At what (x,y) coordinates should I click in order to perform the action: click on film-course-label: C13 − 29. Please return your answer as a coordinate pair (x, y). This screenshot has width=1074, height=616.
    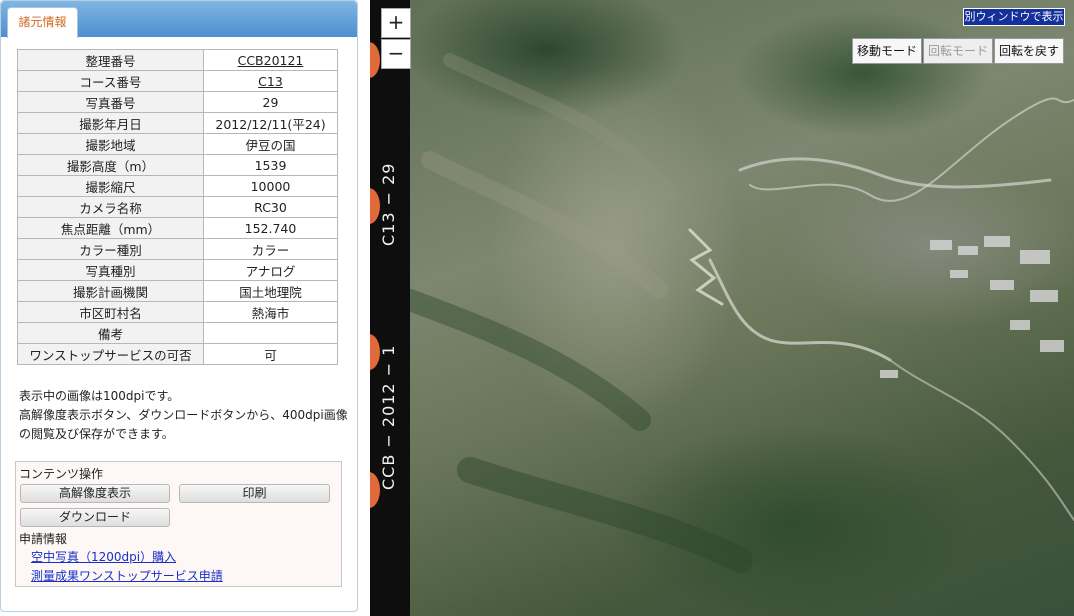
    Looking at the image, I should click on (388, 204).